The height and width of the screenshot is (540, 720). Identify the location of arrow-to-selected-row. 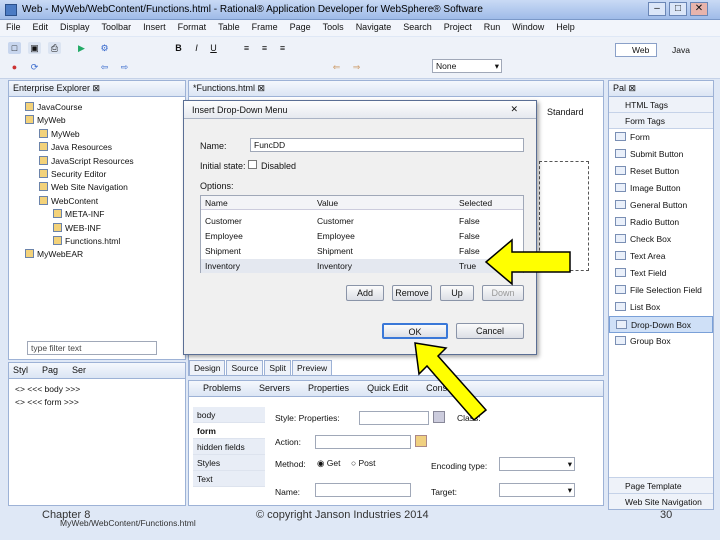
(527, 262).